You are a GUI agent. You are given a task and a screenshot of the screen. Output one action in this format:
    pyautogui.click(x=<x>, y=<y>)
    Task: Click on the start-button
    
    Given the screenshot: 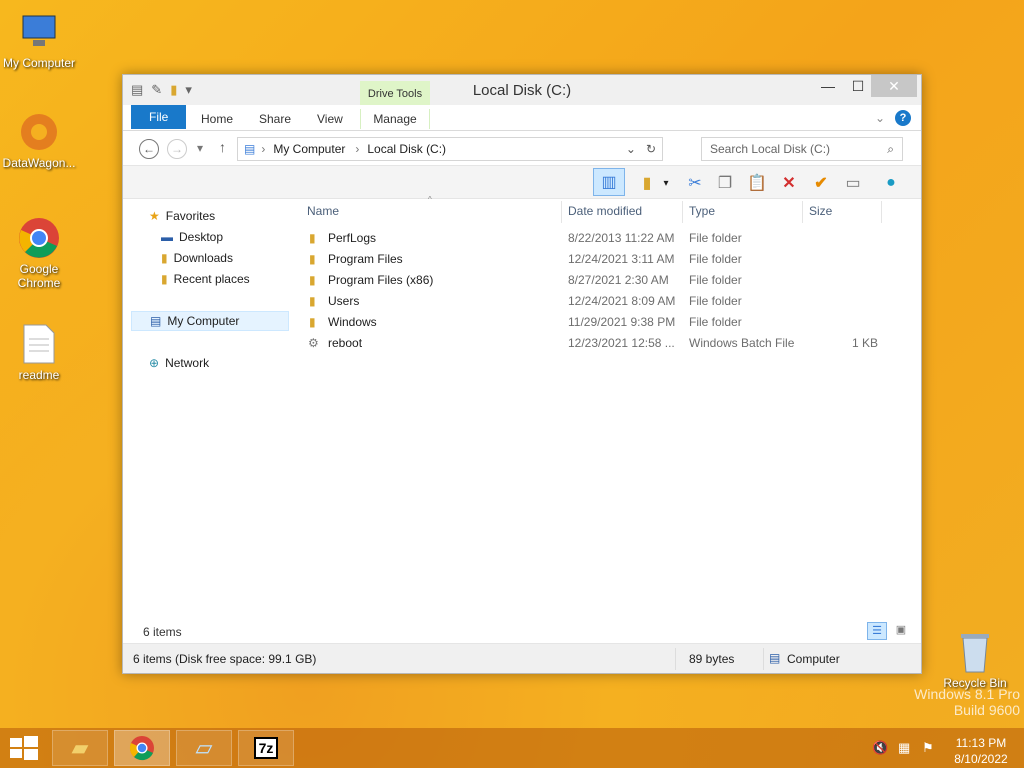 What is the action you would take?
    pyautogui.click(x=24, y=748)
    